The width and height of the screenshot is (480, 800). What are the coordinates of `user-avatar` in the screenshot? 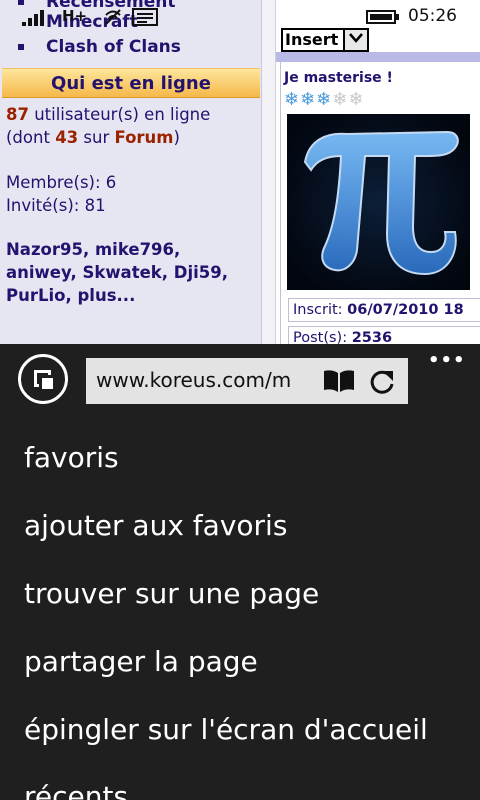 It's located at (378, 202).